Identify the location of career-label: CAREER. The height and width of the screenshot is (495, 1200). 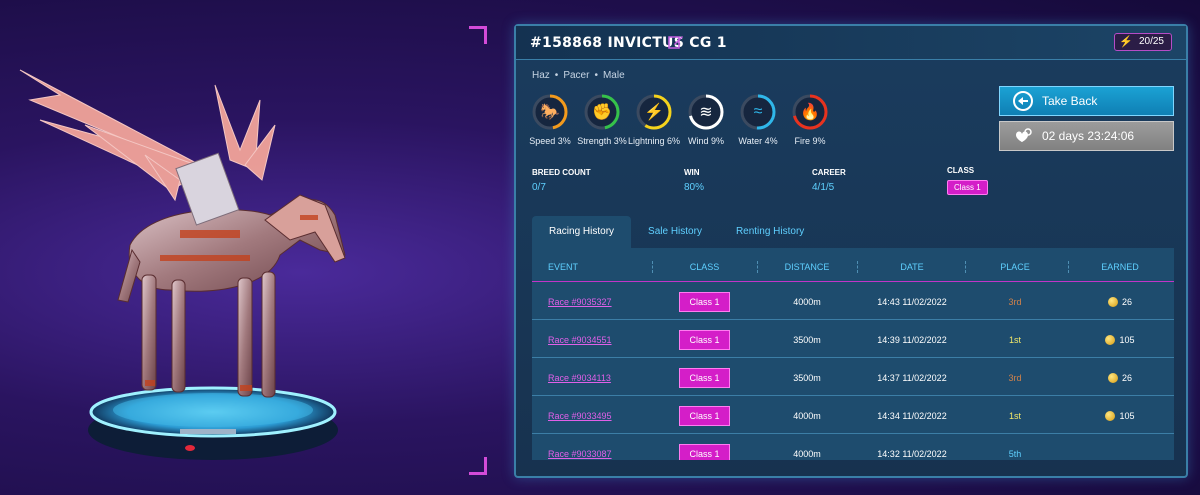
(829, 172).